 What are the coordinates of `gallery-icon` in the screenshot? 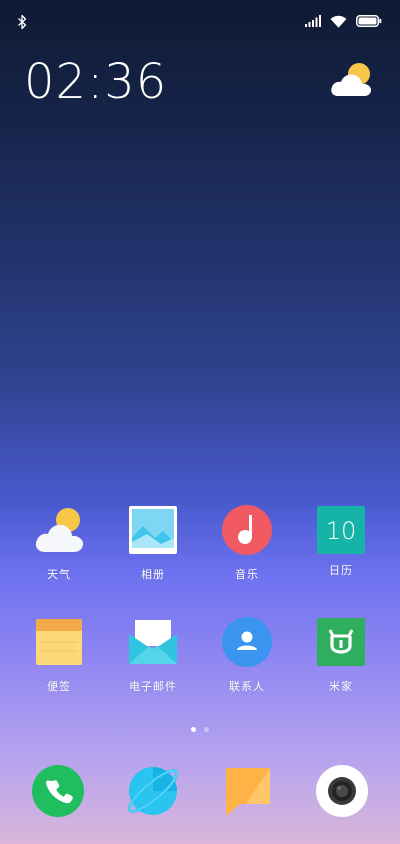 It's located at (153, 530).